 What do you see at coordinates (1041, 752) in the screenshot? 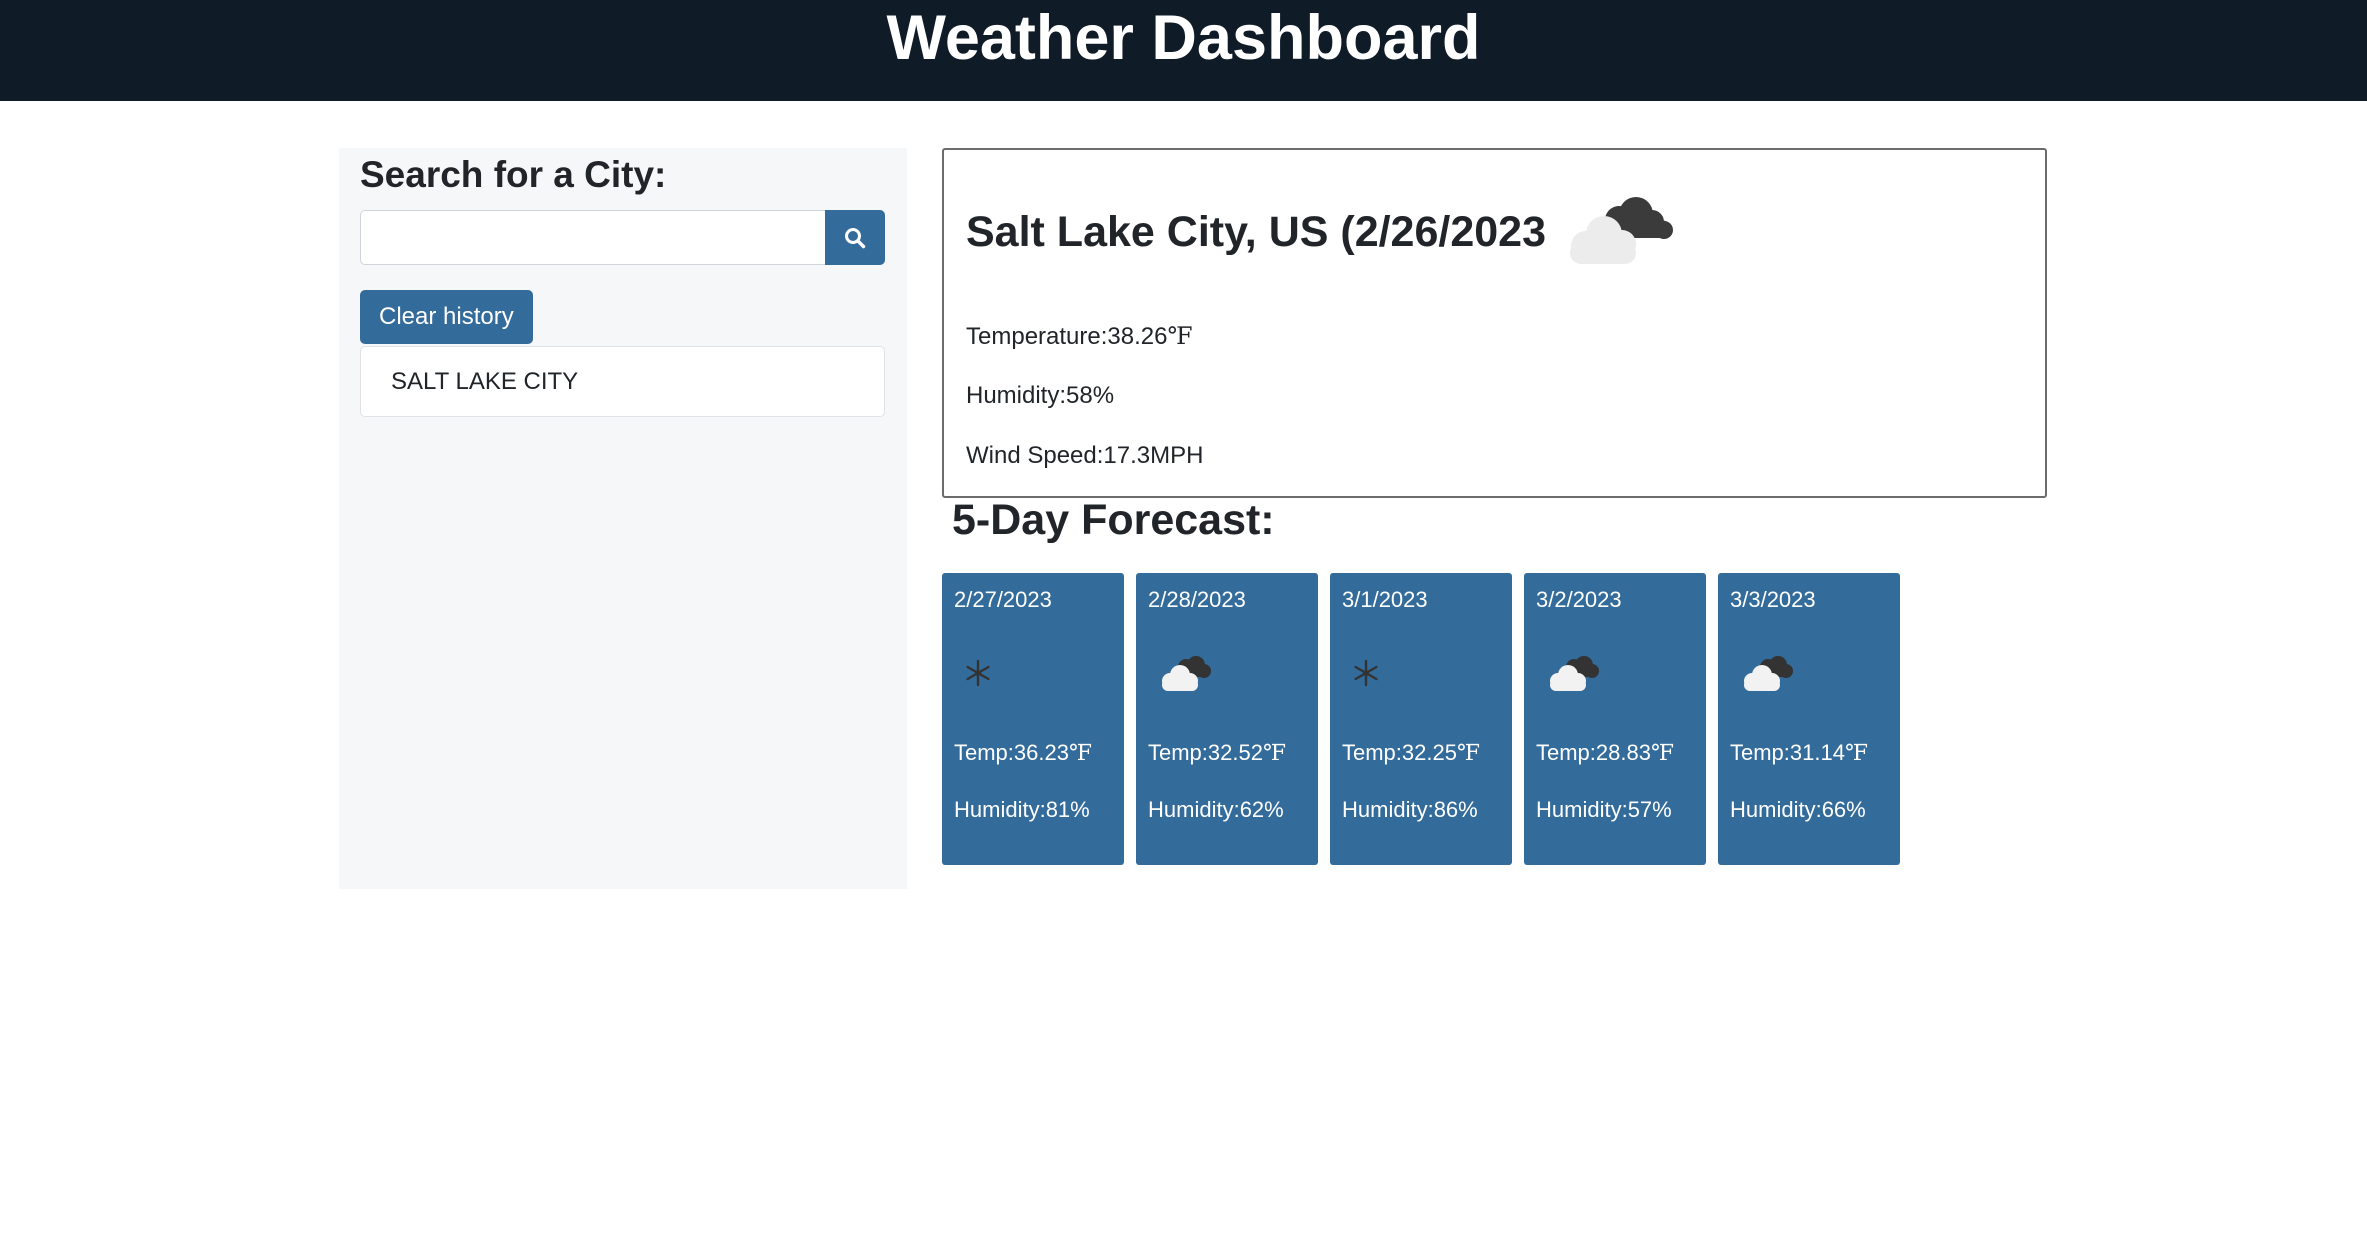
I see `temp-value: 36.23` at bounding box center [1041, 752].